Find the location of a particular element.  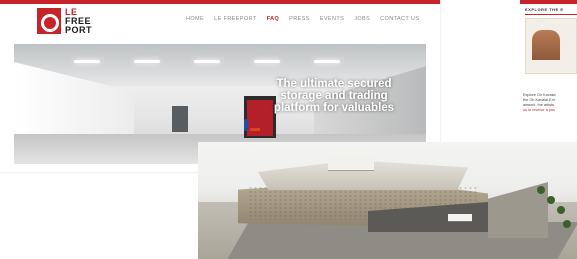

hero-headline-line-3: platform for valuables is located at coordinates (334, 108).